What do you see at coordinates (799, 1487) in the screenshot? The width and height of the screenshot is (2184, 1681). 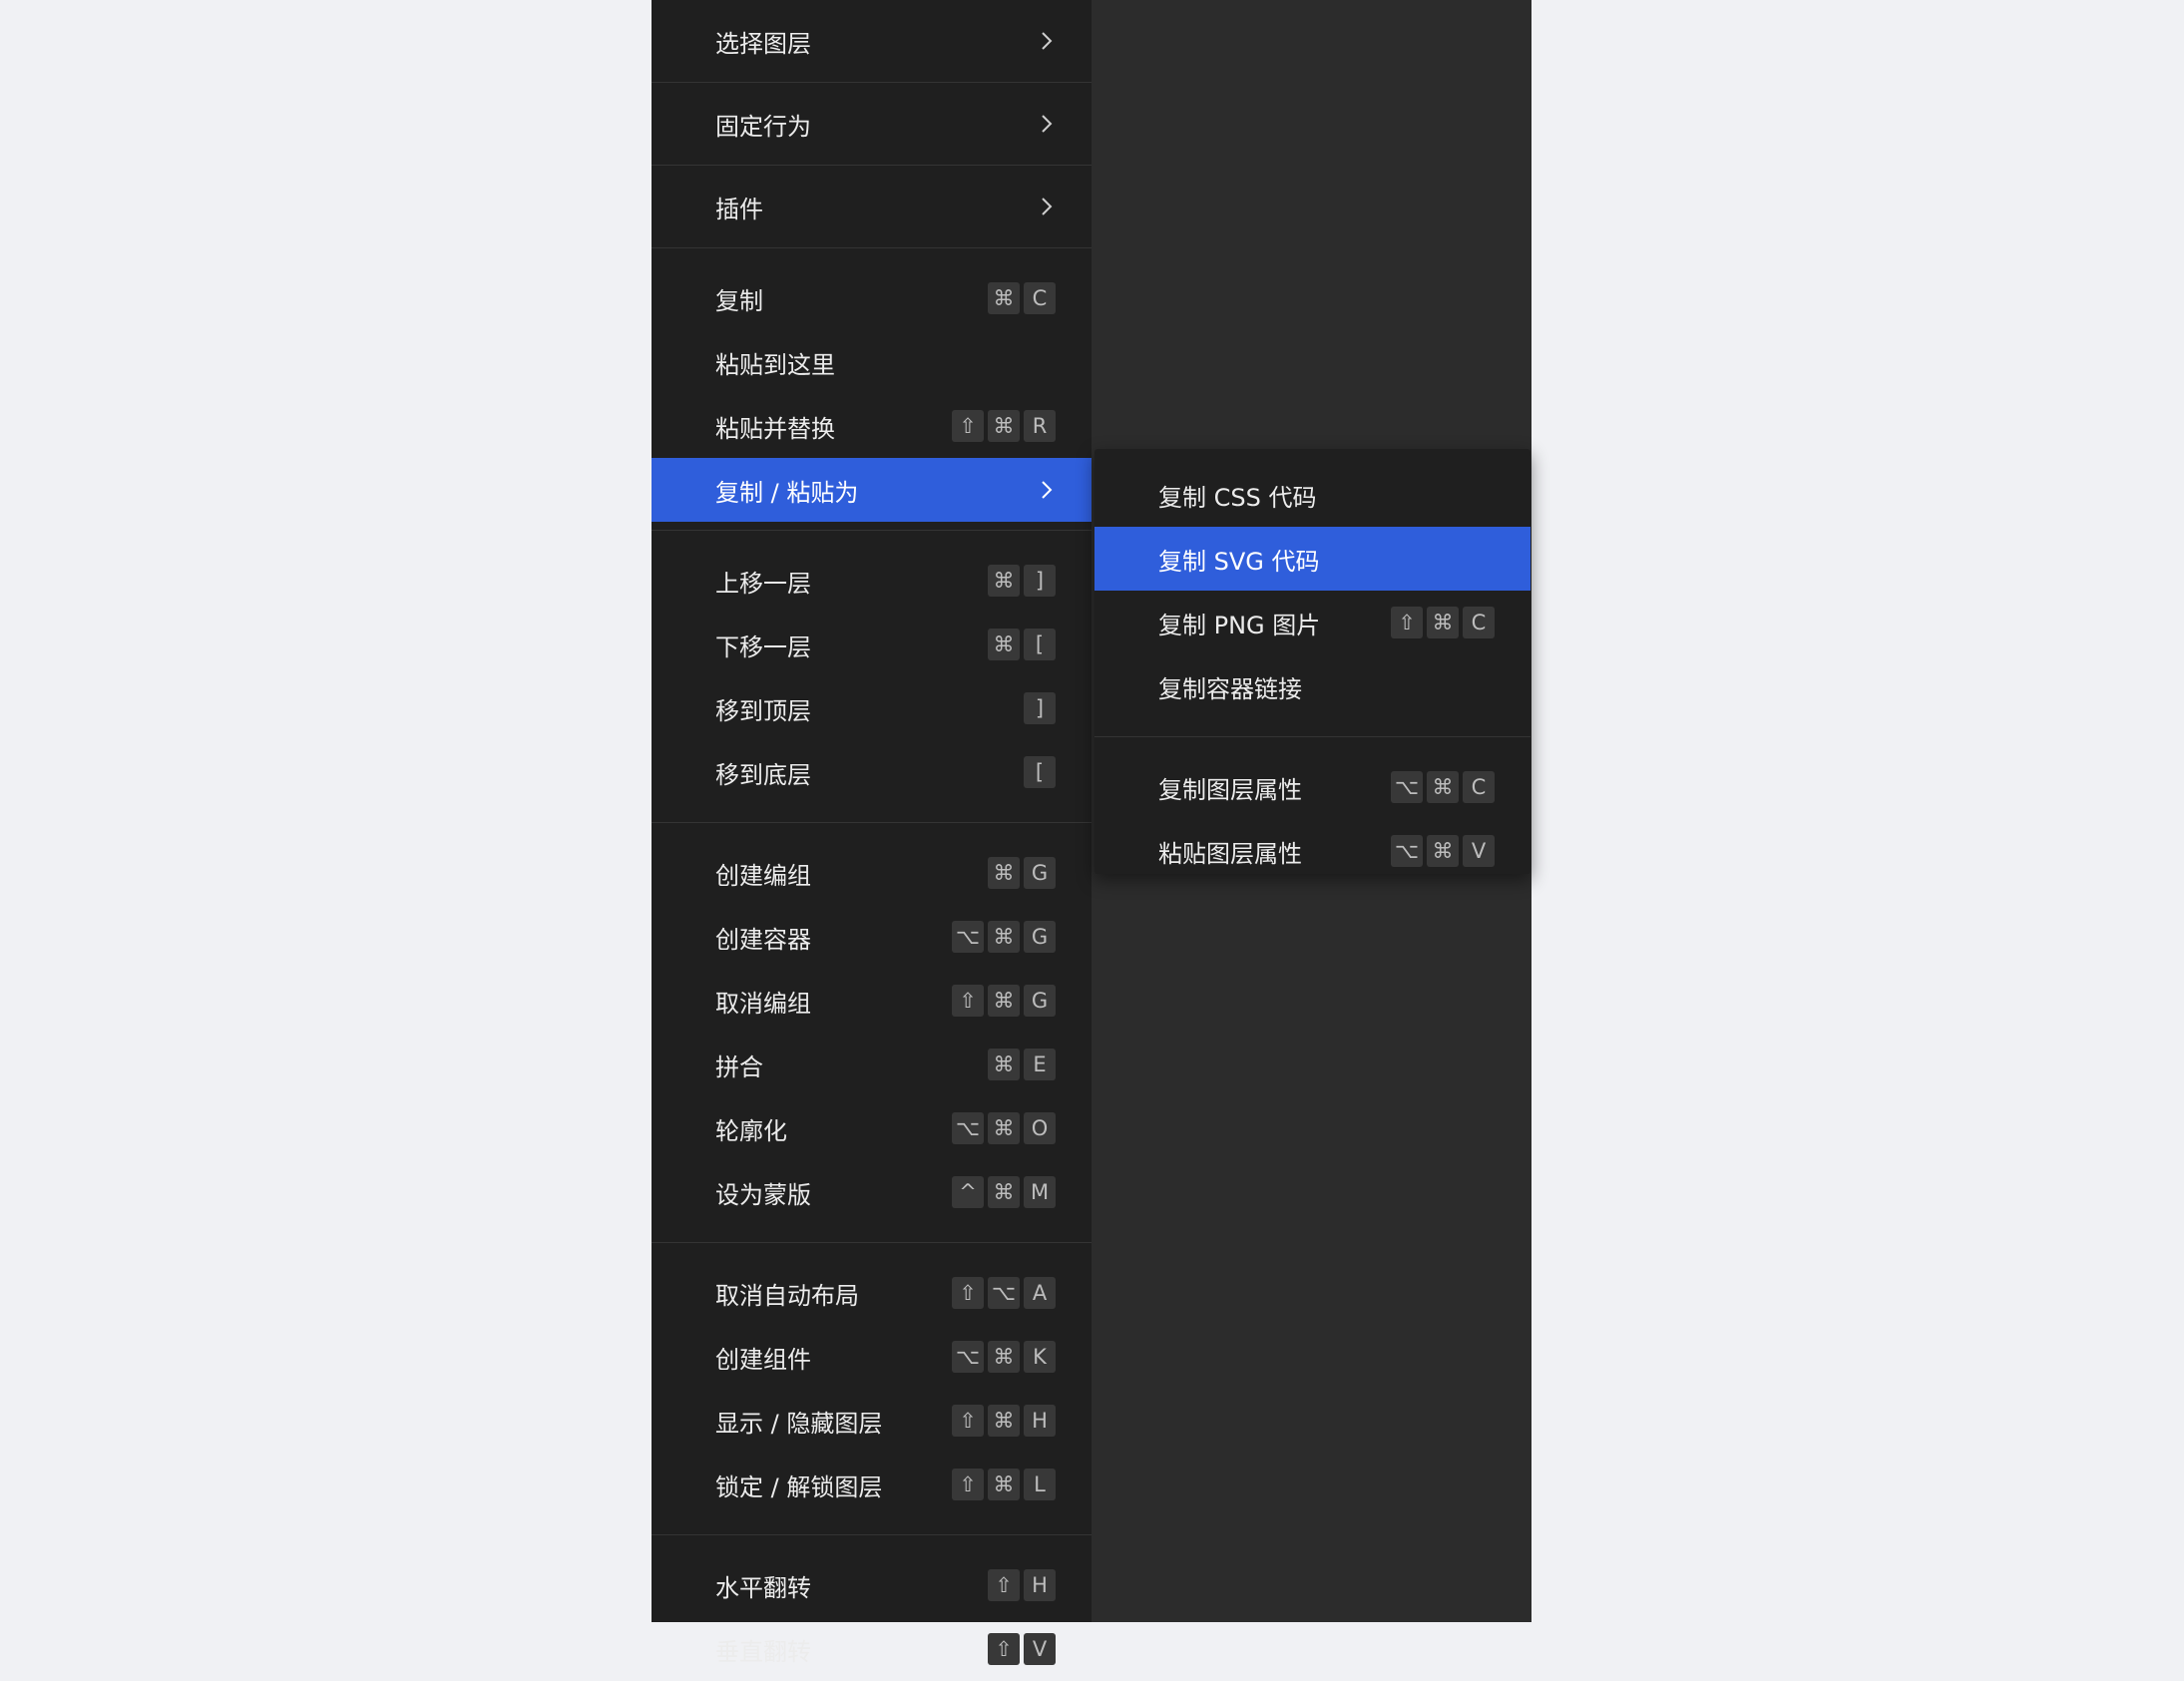 I see `menu-item-label: 锁定 / 解锁图层` at bounding box center [799, 1487].